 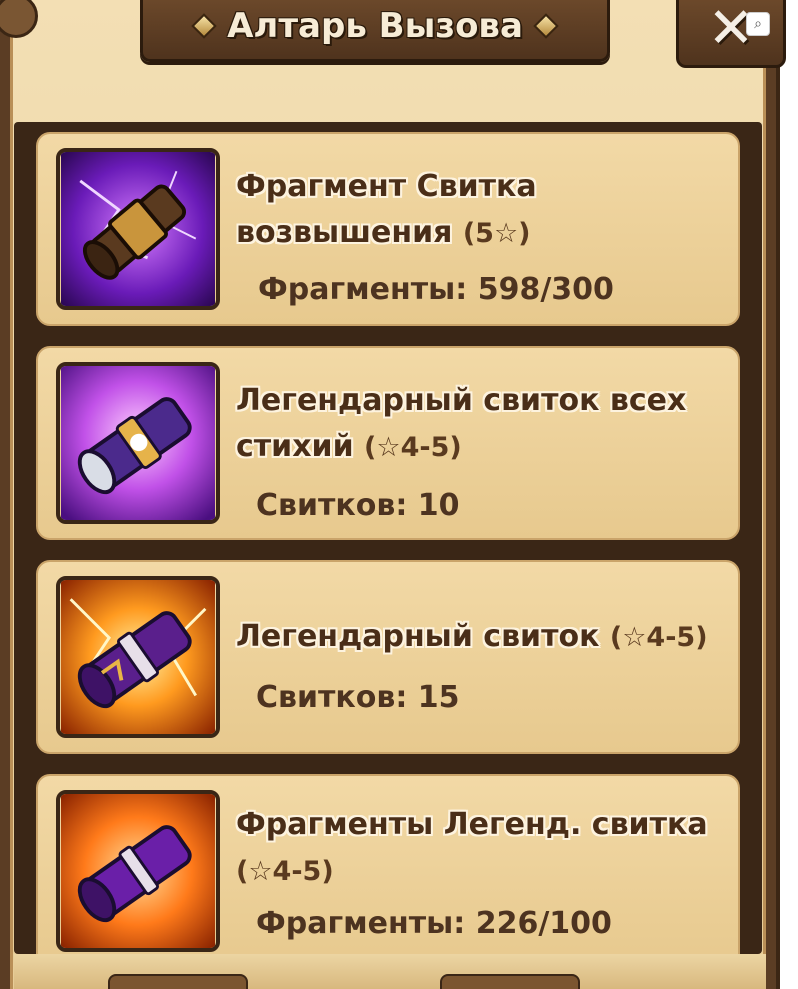 What do you see at coordinates (472, 847) in the screenshot?
I see `item-name: Фрагменты Легенд. свитка (☆4-5)` at bounding box center [472, 847].